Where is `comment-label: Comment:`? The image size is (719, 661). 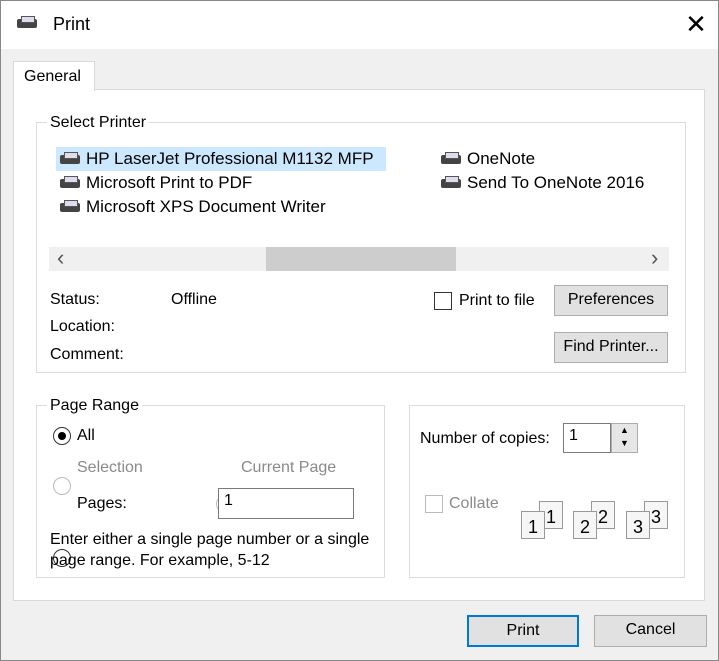
comment-label: Comment: is located at coordinates (87, 354).